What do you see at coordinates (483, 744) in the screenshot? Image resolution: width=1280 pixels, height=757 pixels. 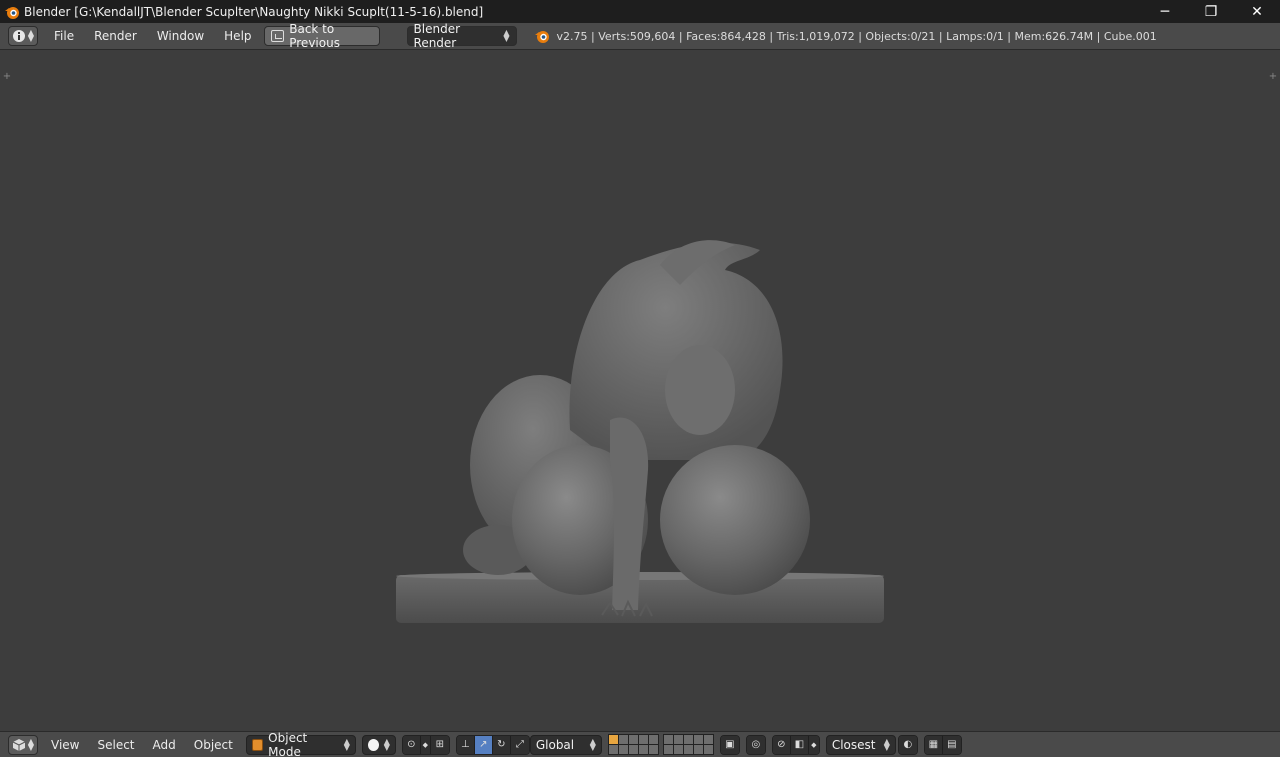 I see `translate-manipulator-icon: ↗` at bounding box center [483, 744].